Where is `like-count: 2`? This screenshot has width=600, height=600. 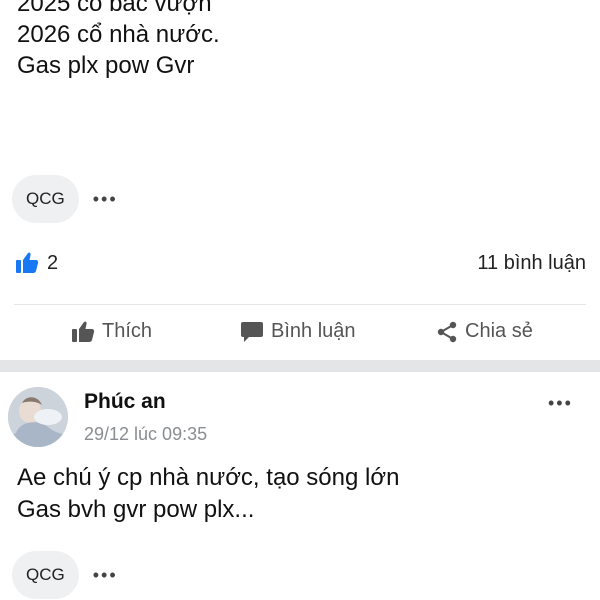 like-count: 2 is located at coordinates (53, 262).